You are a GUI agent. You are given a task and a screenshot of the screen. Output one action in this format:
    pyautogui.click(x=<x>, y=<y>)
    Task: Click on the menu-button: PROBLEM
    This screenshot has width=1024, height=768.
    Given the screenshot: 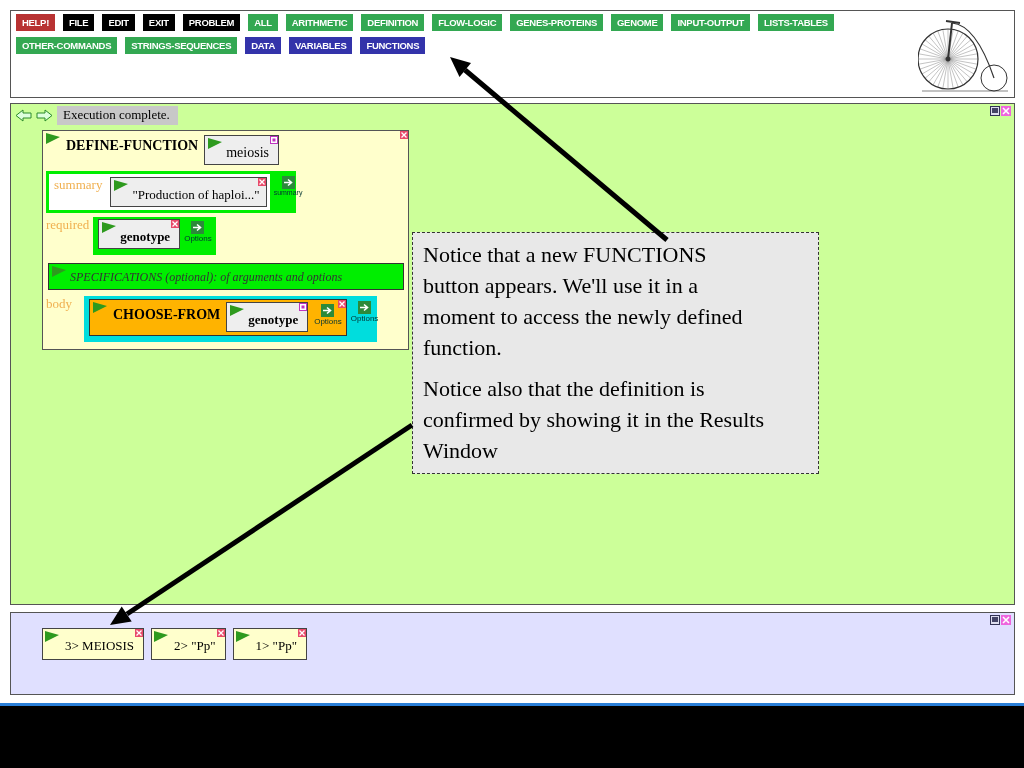 What is the action you would take?
    pyautogui.click(x=211, y=22)
    